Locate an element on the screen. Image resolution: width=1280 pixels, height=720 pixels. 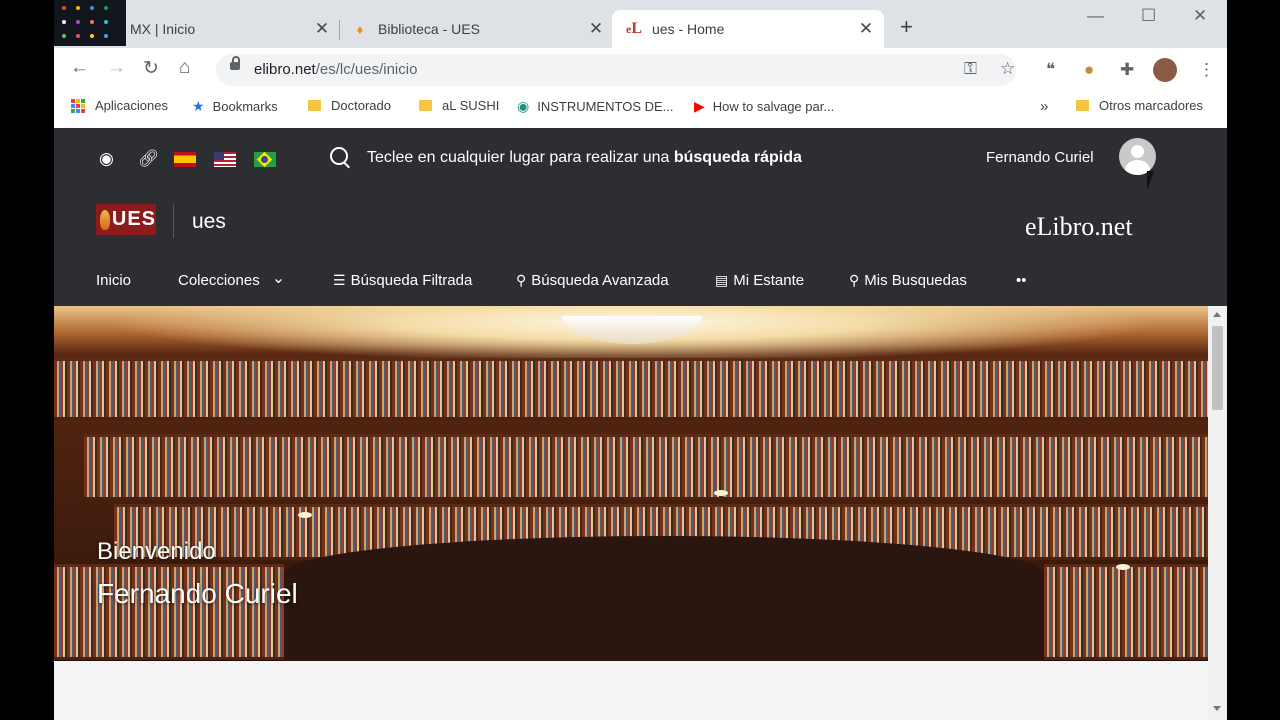
apps-grid-icon is located at coordinates (78, 105).